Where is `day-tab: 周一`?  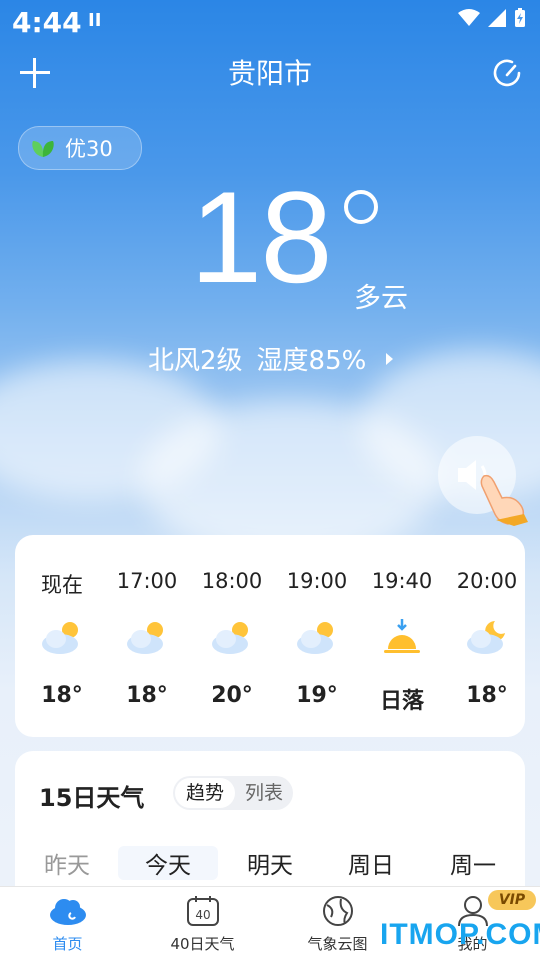
day-tab: 周一 is located at coordinates (473, 863).